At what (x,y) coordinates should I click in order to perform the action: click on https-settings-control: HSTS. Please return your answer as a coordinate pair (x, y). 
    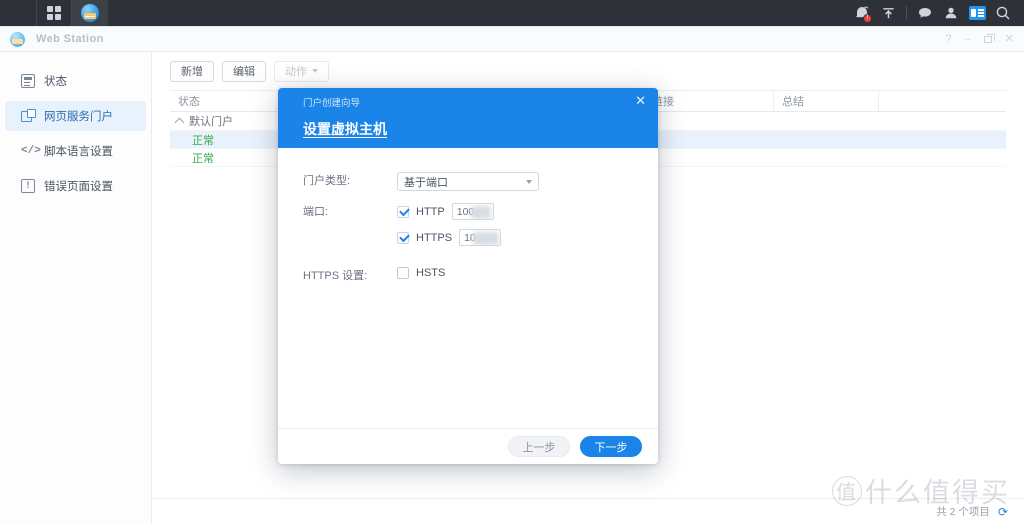
    Looking at the image, I should click on (527, 277).